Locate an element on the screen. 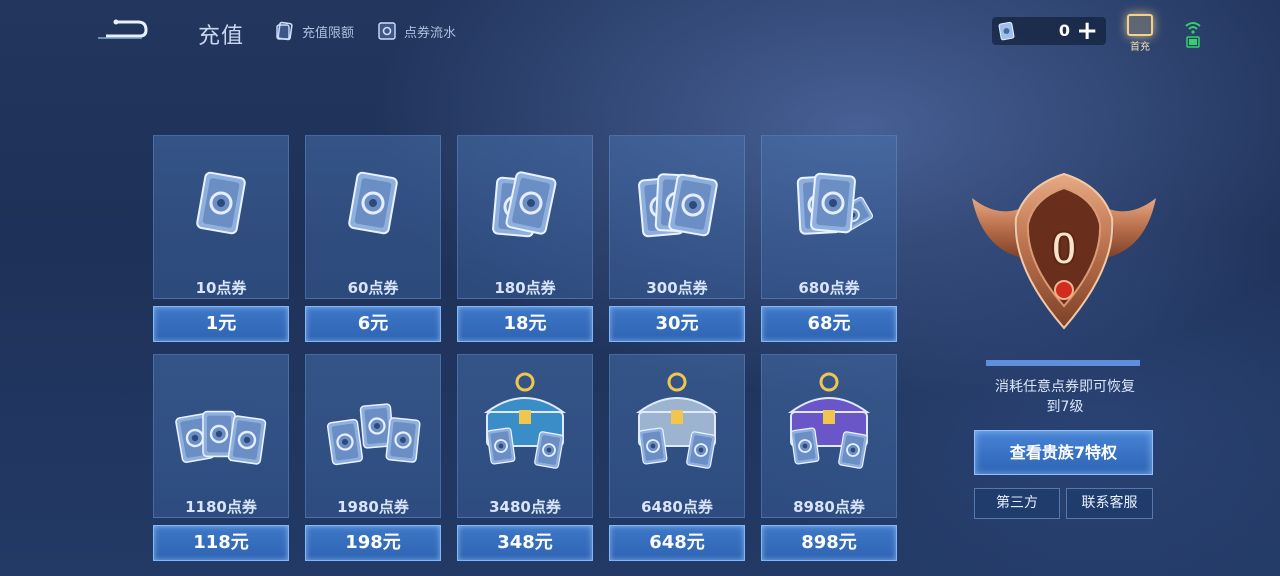  vip-level-number: 0 is located at coordinates (1064, 248).